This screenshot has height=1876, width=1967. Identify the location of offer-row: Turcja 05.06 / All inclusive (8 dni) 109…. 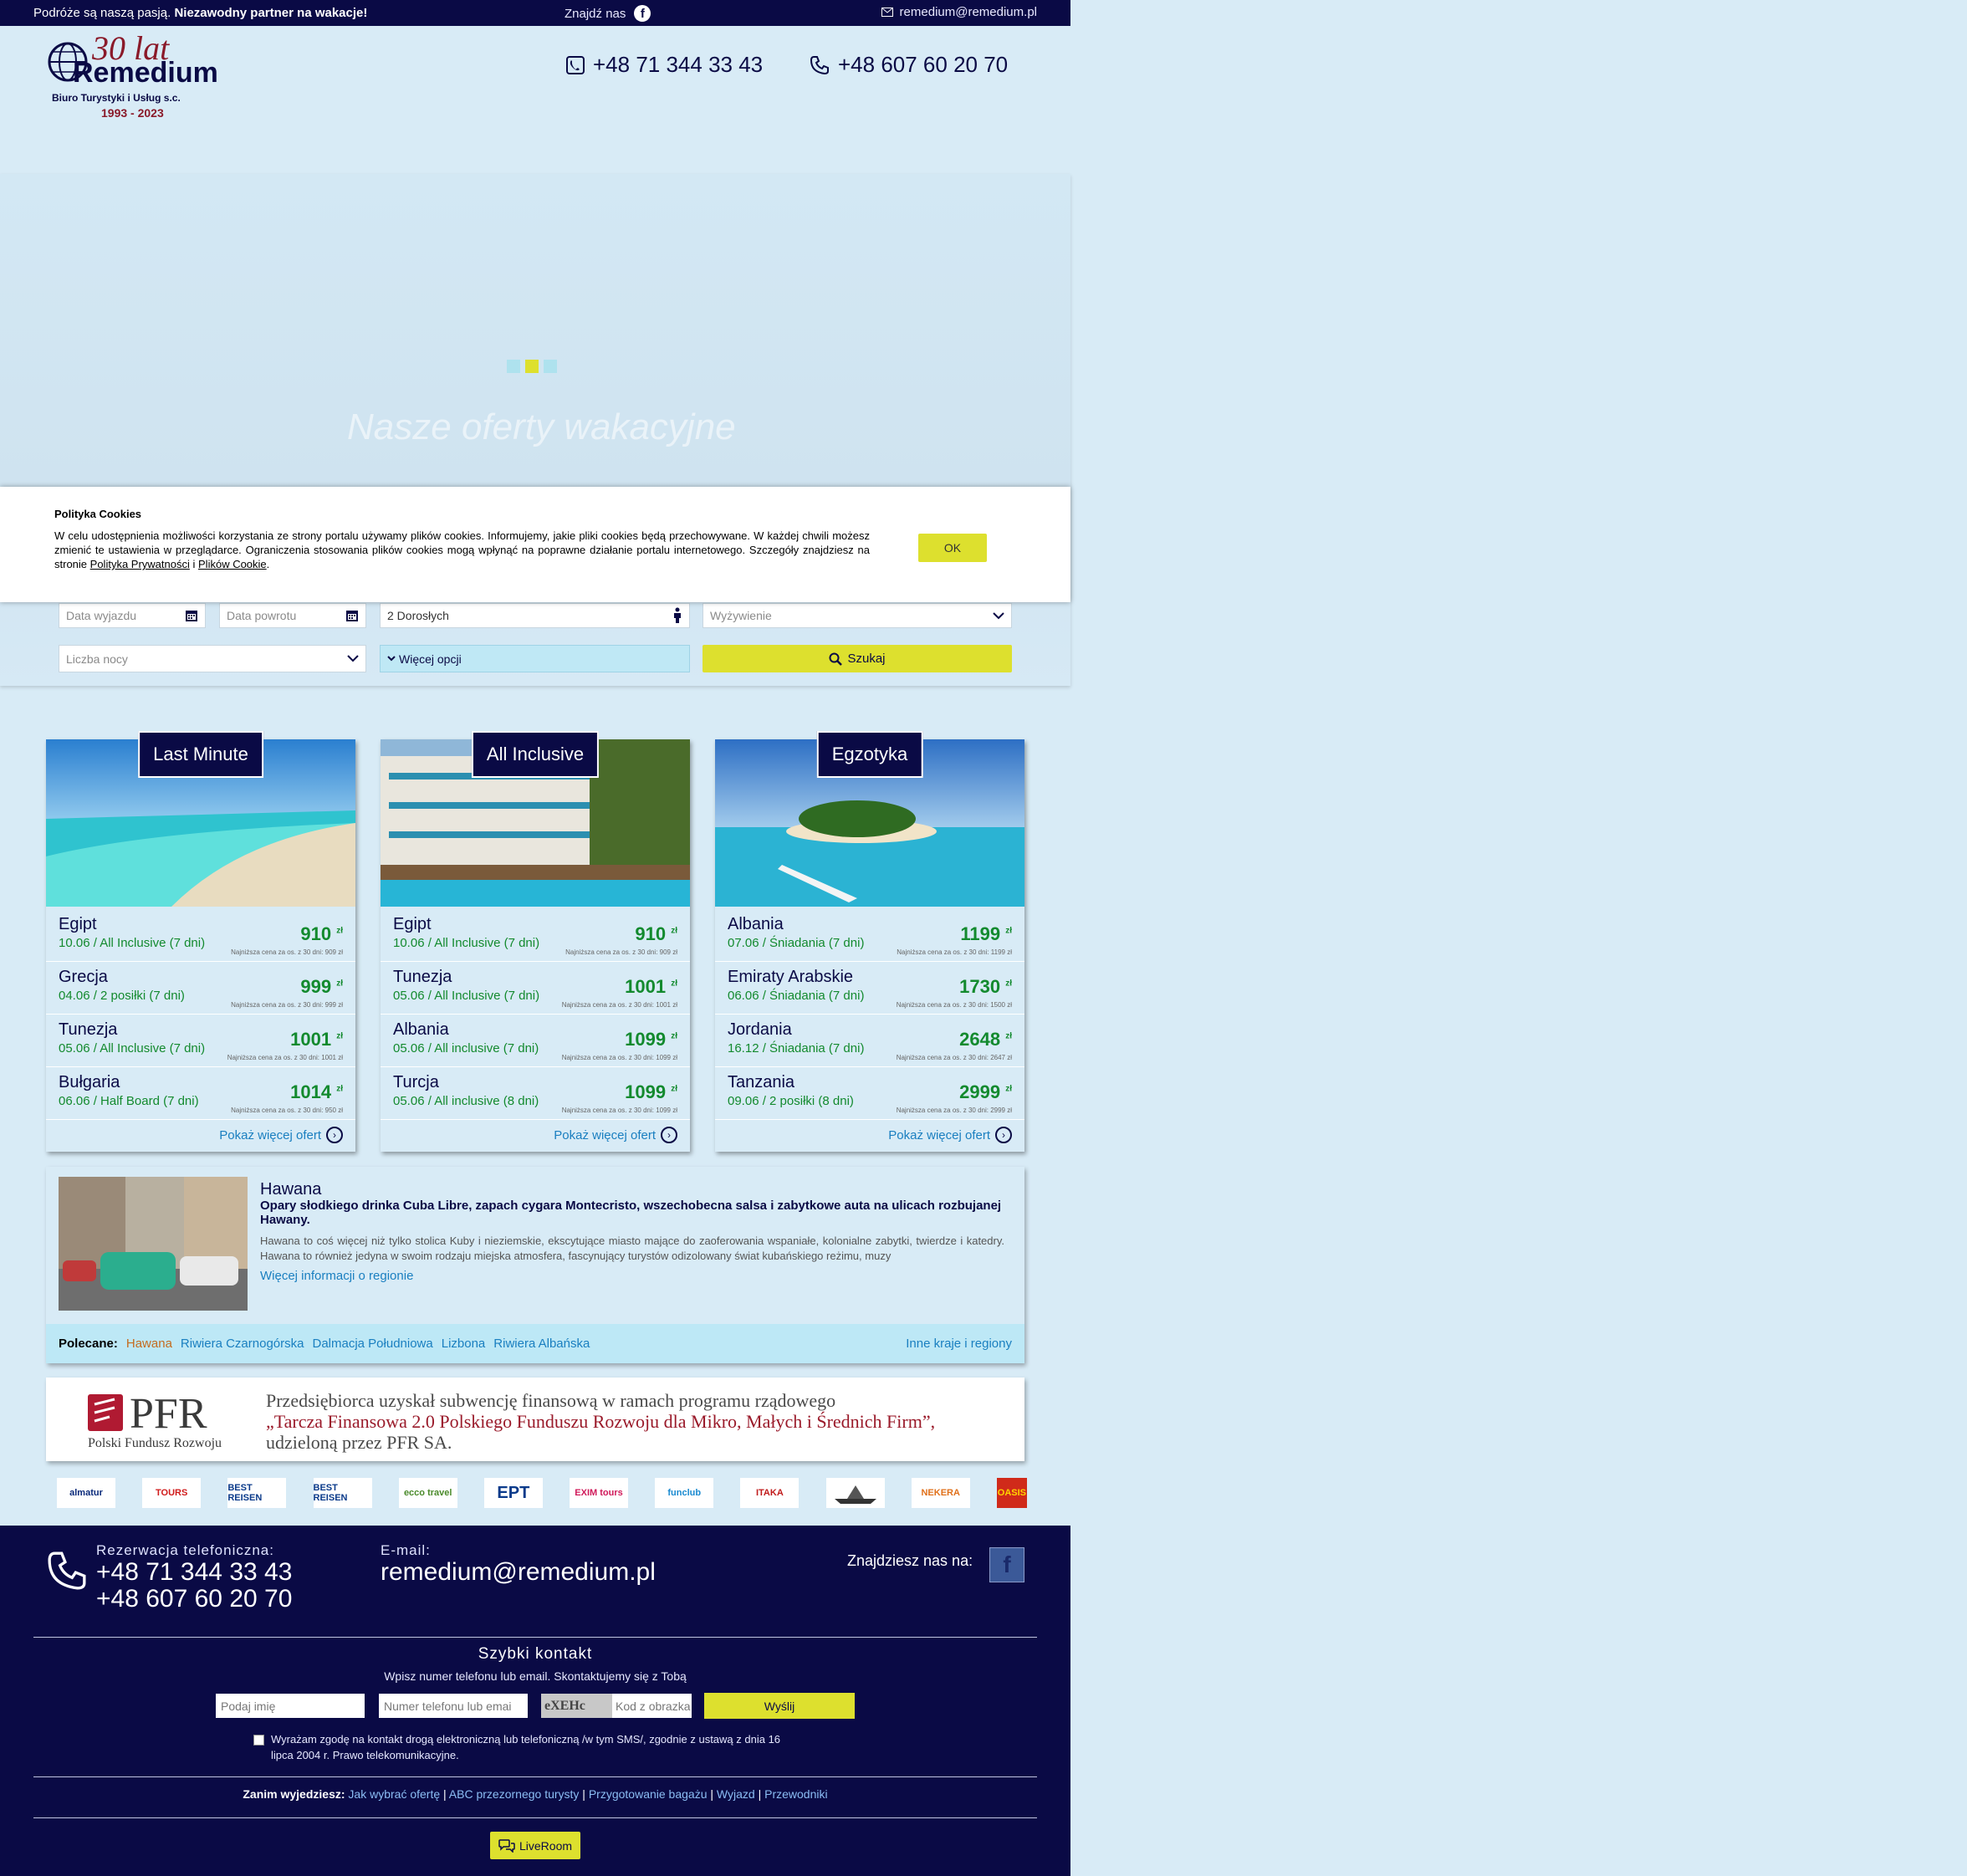
(535, 1093).